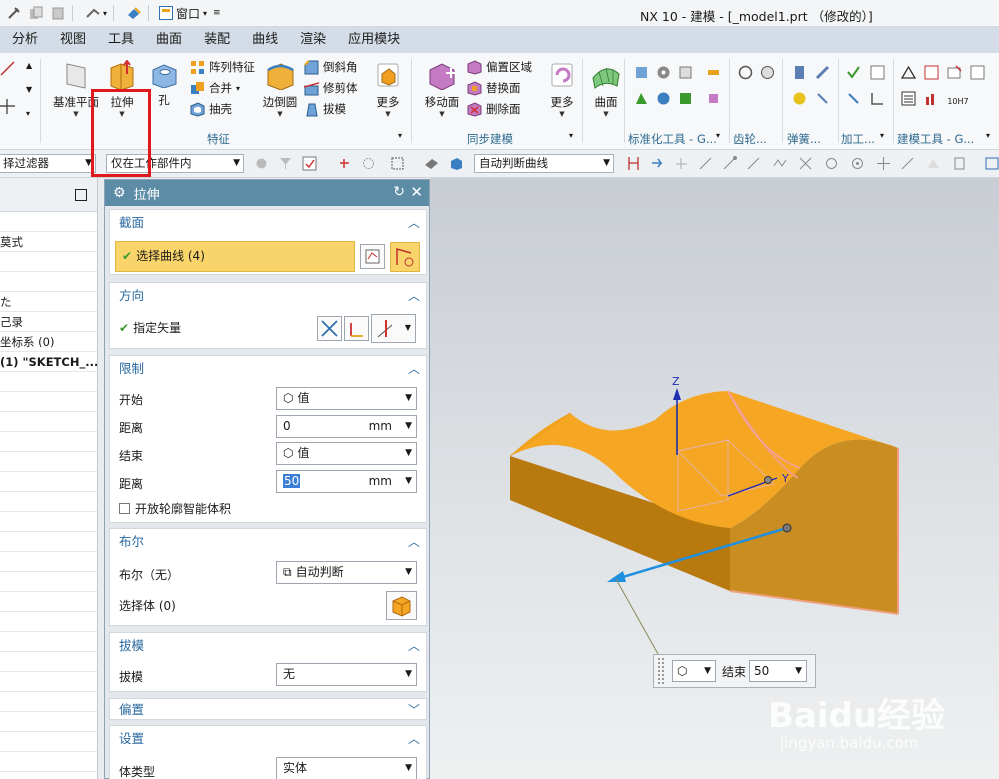 The image size is (999, 779). Describe the element at coordinates (729, 163) in the screenshot. I see `snap-endpoint-icon` at that location.